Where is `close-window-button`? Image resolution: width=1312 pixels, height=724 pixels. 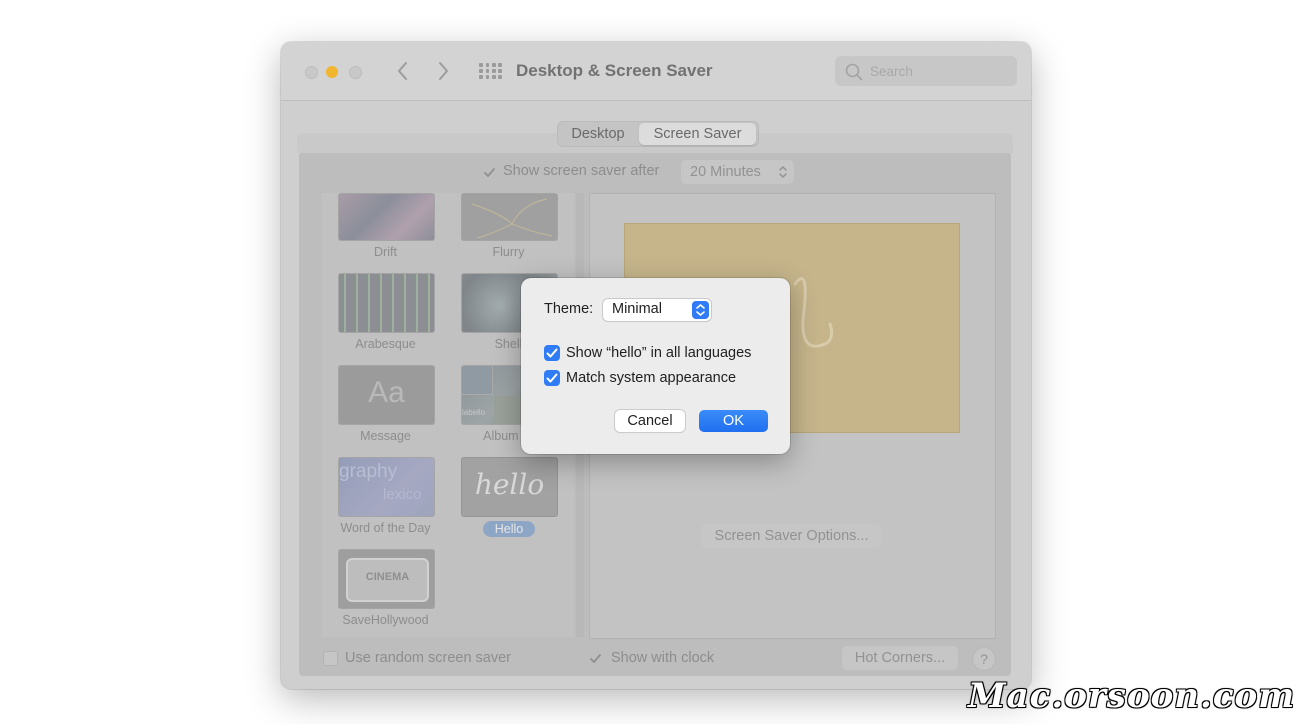 close-window-button is located at coordinates (311, 72).